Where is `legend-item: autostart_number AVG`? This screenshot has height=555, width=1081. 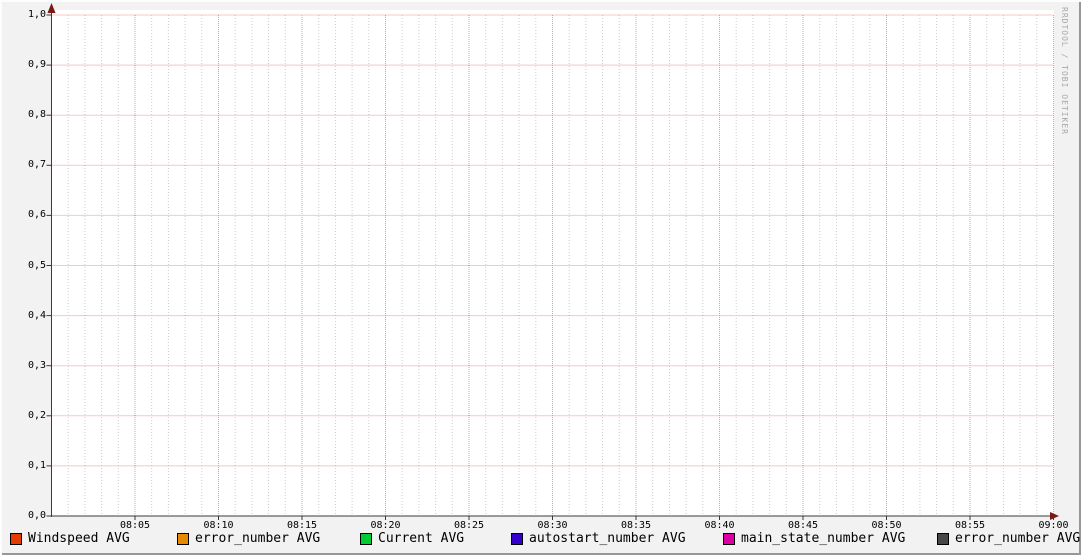 legend-item: autostart_number AVG is located at coordinates (598, 539).